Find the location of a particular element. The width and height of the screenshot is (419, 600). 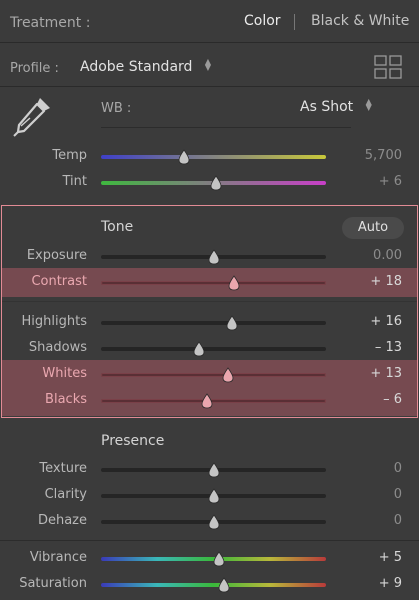

shadows-slider-track is located at coordinates (213, 349).